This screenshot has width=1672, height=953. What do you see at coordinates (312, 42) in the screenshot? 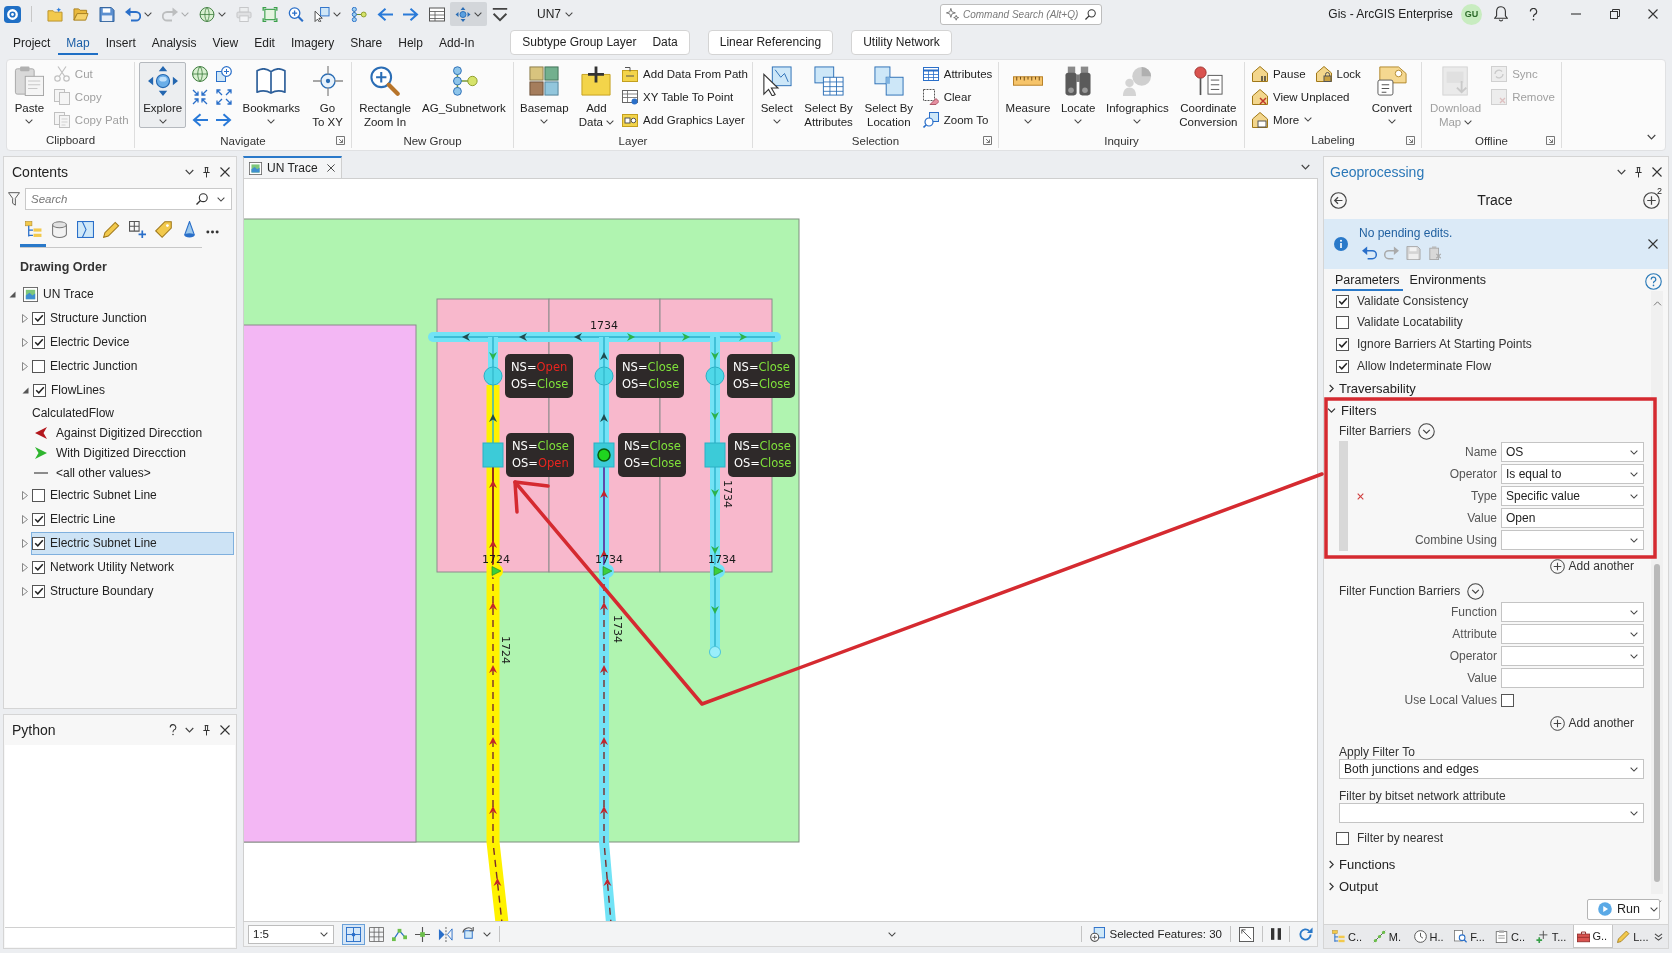
I see `menu-tab: Imagery` at bounding box center [312, 42].